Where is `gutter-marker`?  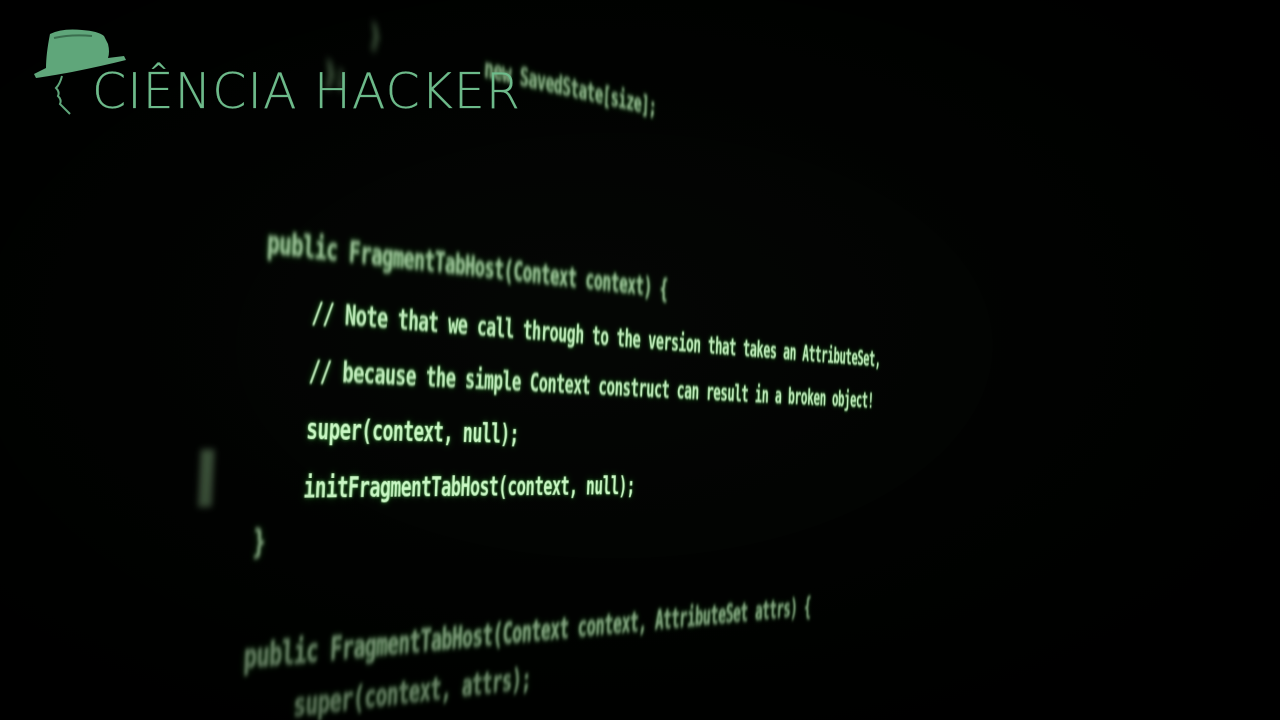
gutter-marker is located at coordinates (206, 478).